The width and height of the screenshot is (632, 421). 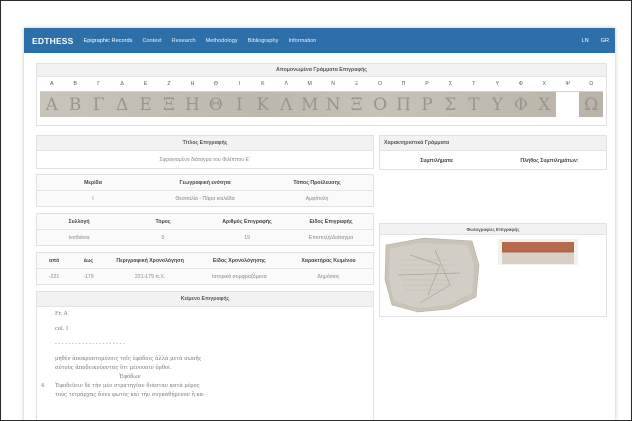 What do you see at coordinates (263, 41) in the screenshot?
I see `nav-bibliography: Bibliography` at bounding box center [263, 41].